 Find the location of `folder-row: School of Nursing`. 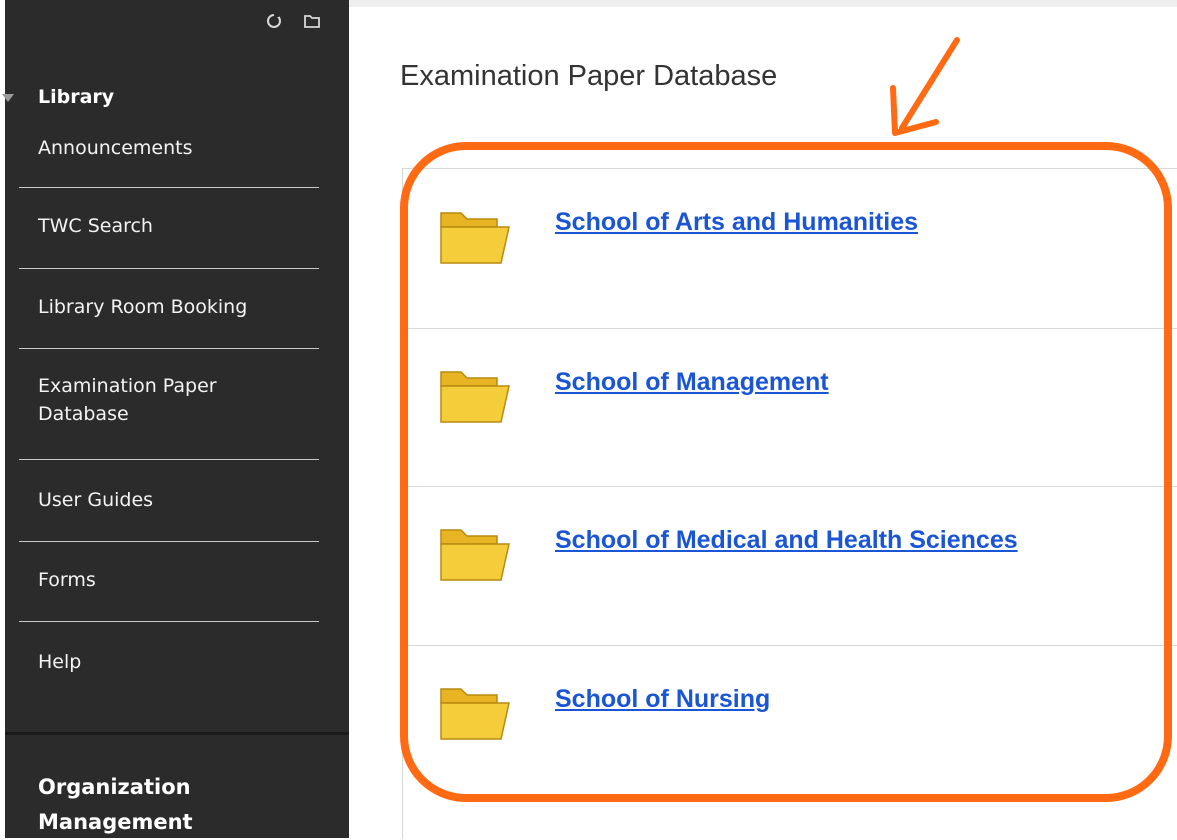

folder-row: School of Nursing is located at coordinates (790, 740).